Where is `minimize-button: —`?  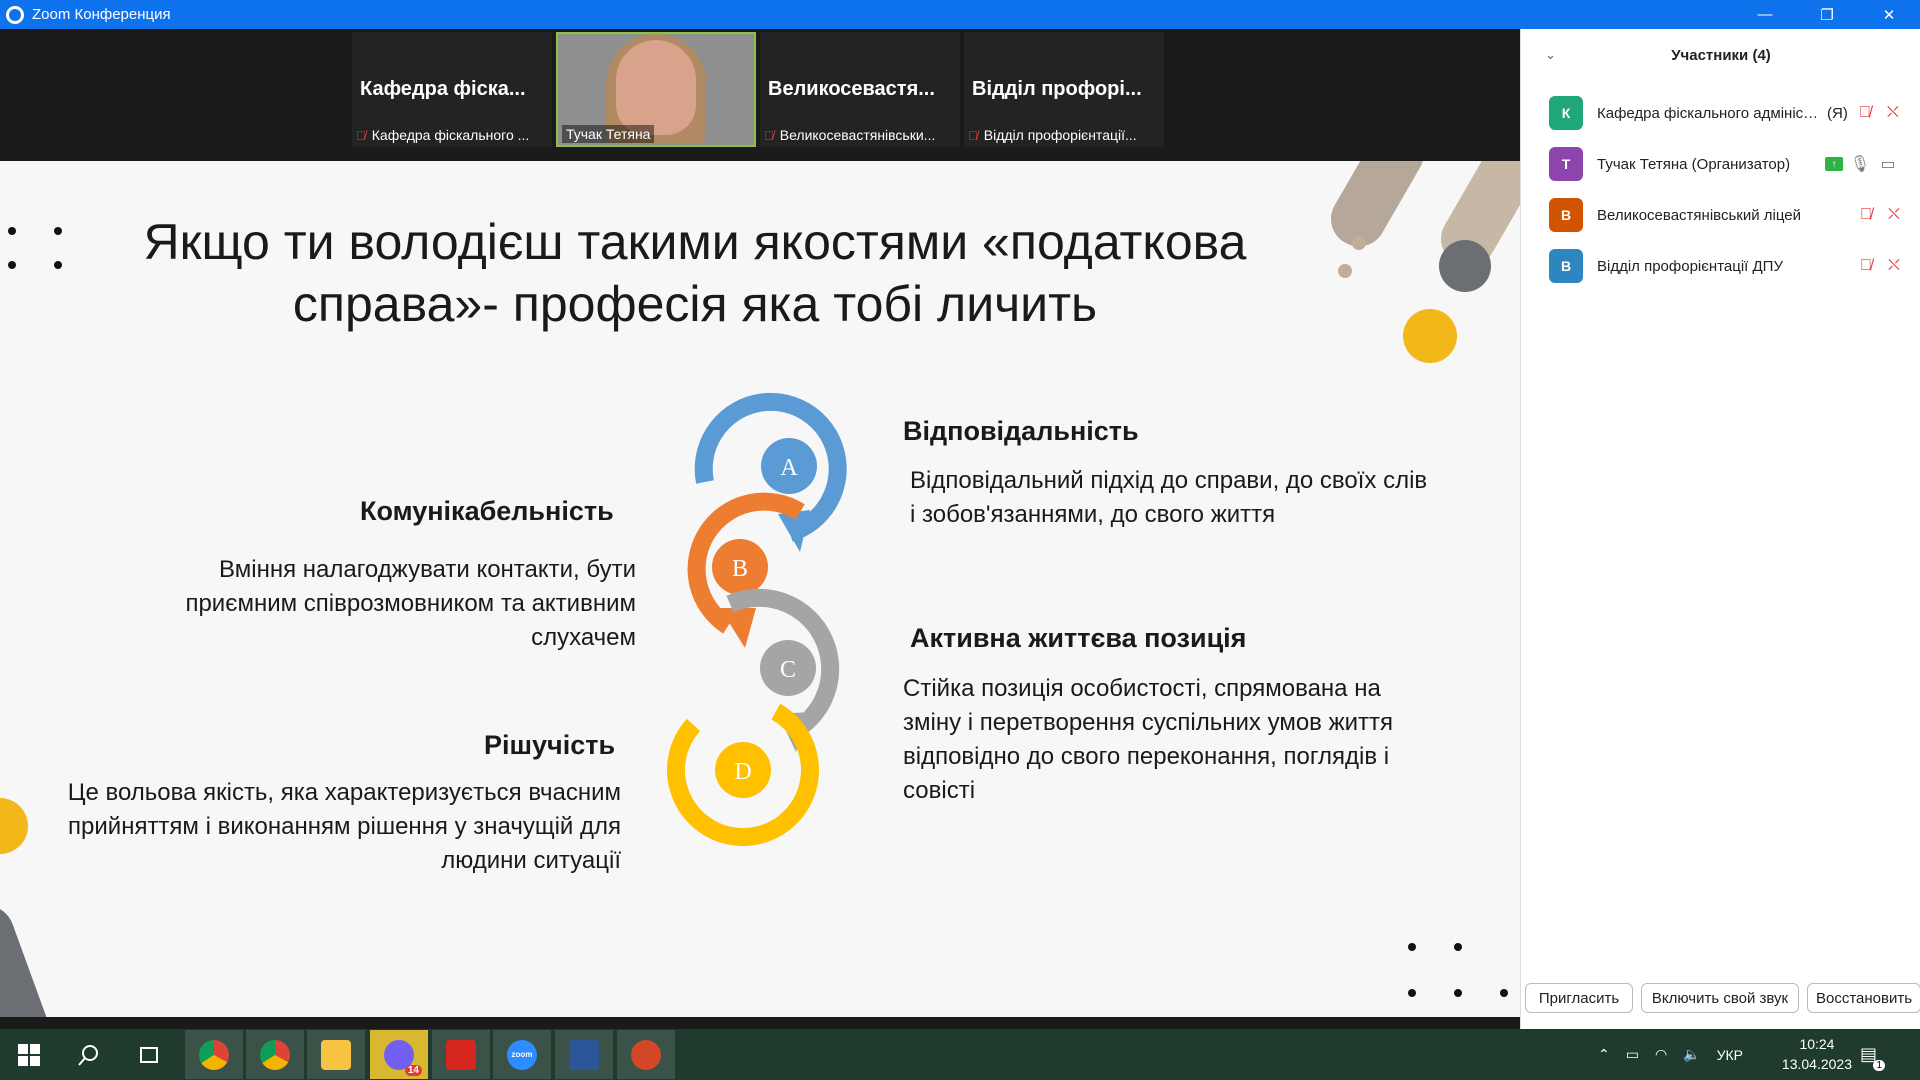 minimize-button: — is located at coordinates (1765, 14).